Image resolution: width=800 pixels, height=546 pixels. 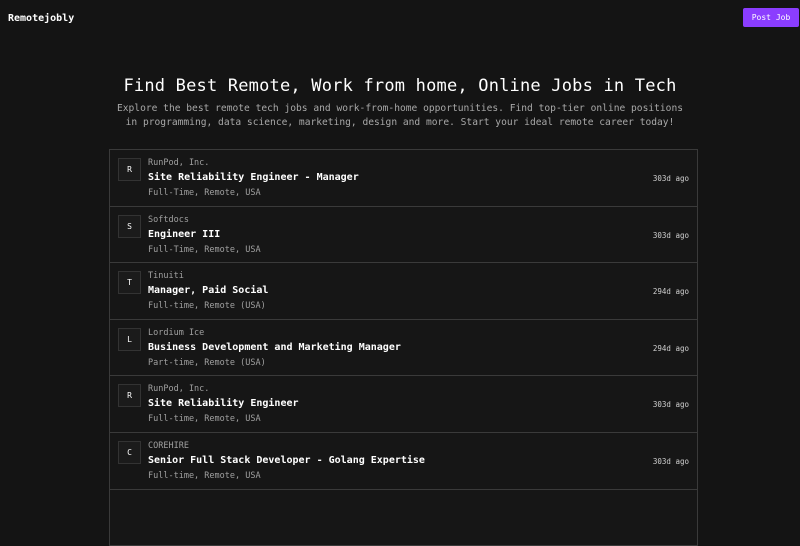 What do you see at coordinates (176, 332) in the screenshot?
I see `company-name: Lordium Ice` at bounding box center [176, 332].